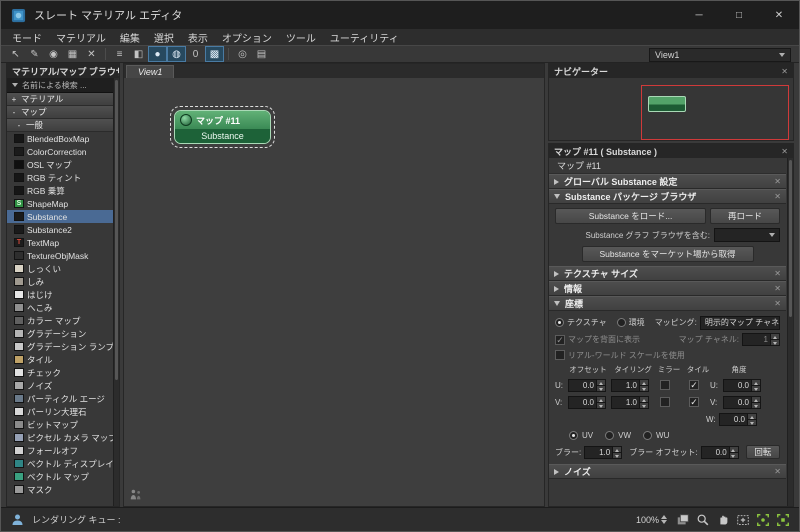  Describe the element at coordinates (60, 320) in the screenshot. I see `list-item: カラー マップ` at that location.